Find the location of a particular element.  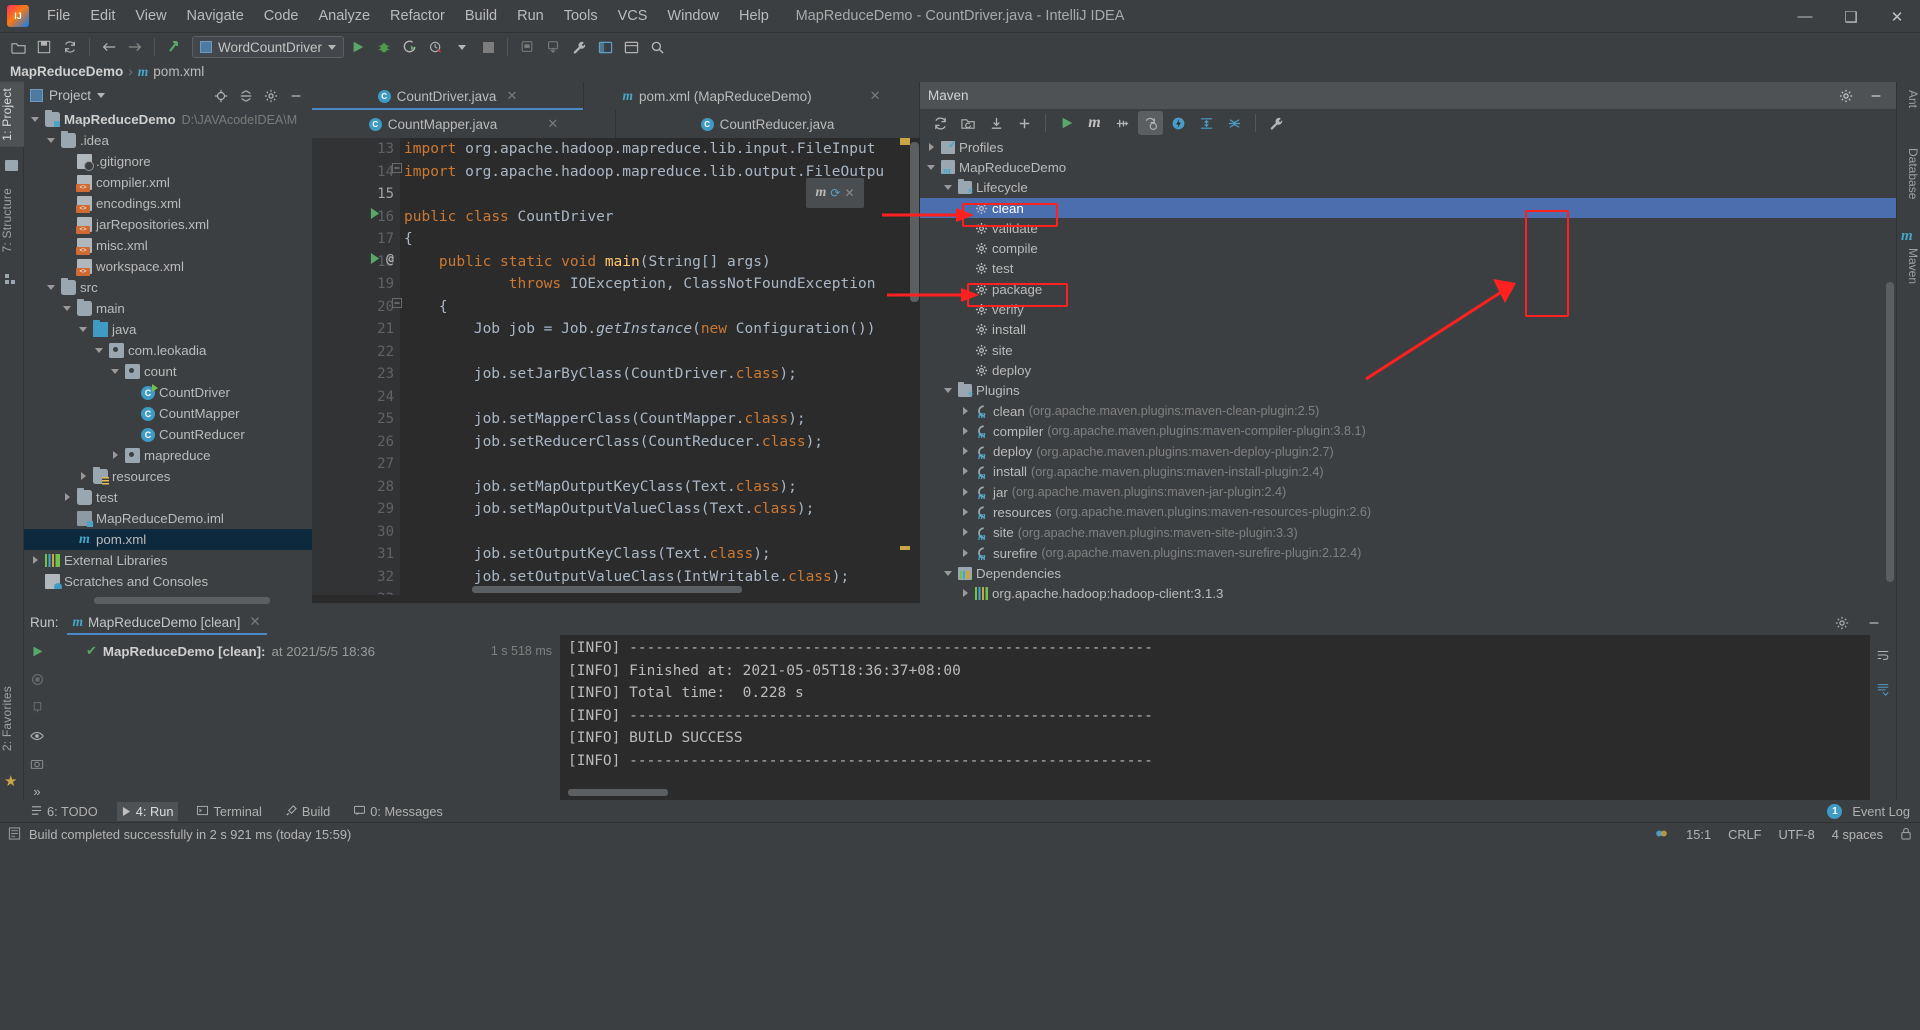

sidebar-item-database: Database is located at coordinates (1908, 173).